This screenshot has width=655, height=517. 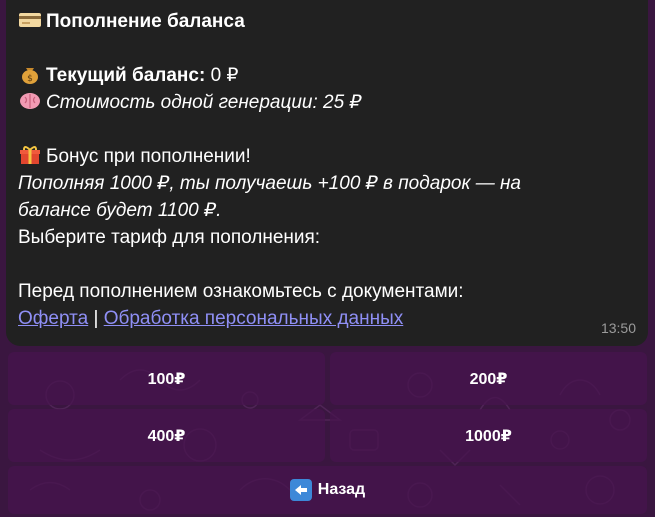 I want to click on back-label: Назад, so click(x=341, y=489).